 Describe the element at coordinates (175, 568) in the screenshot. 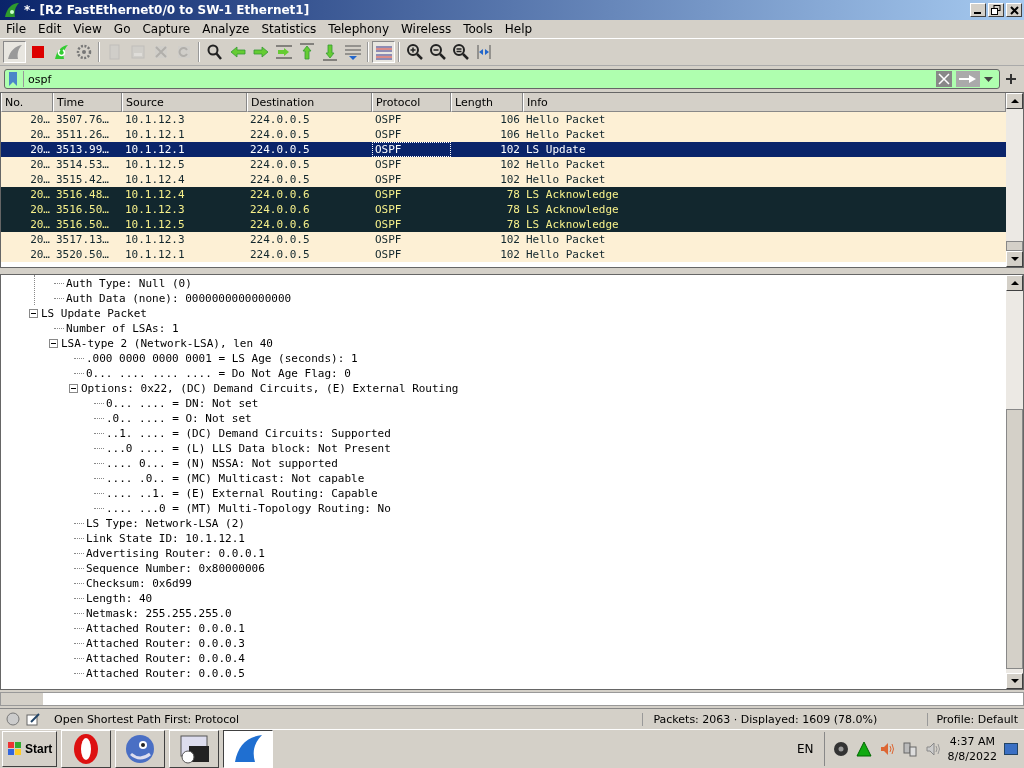

I see `tree-item: Sequence Number: 0x80000006` at that location.